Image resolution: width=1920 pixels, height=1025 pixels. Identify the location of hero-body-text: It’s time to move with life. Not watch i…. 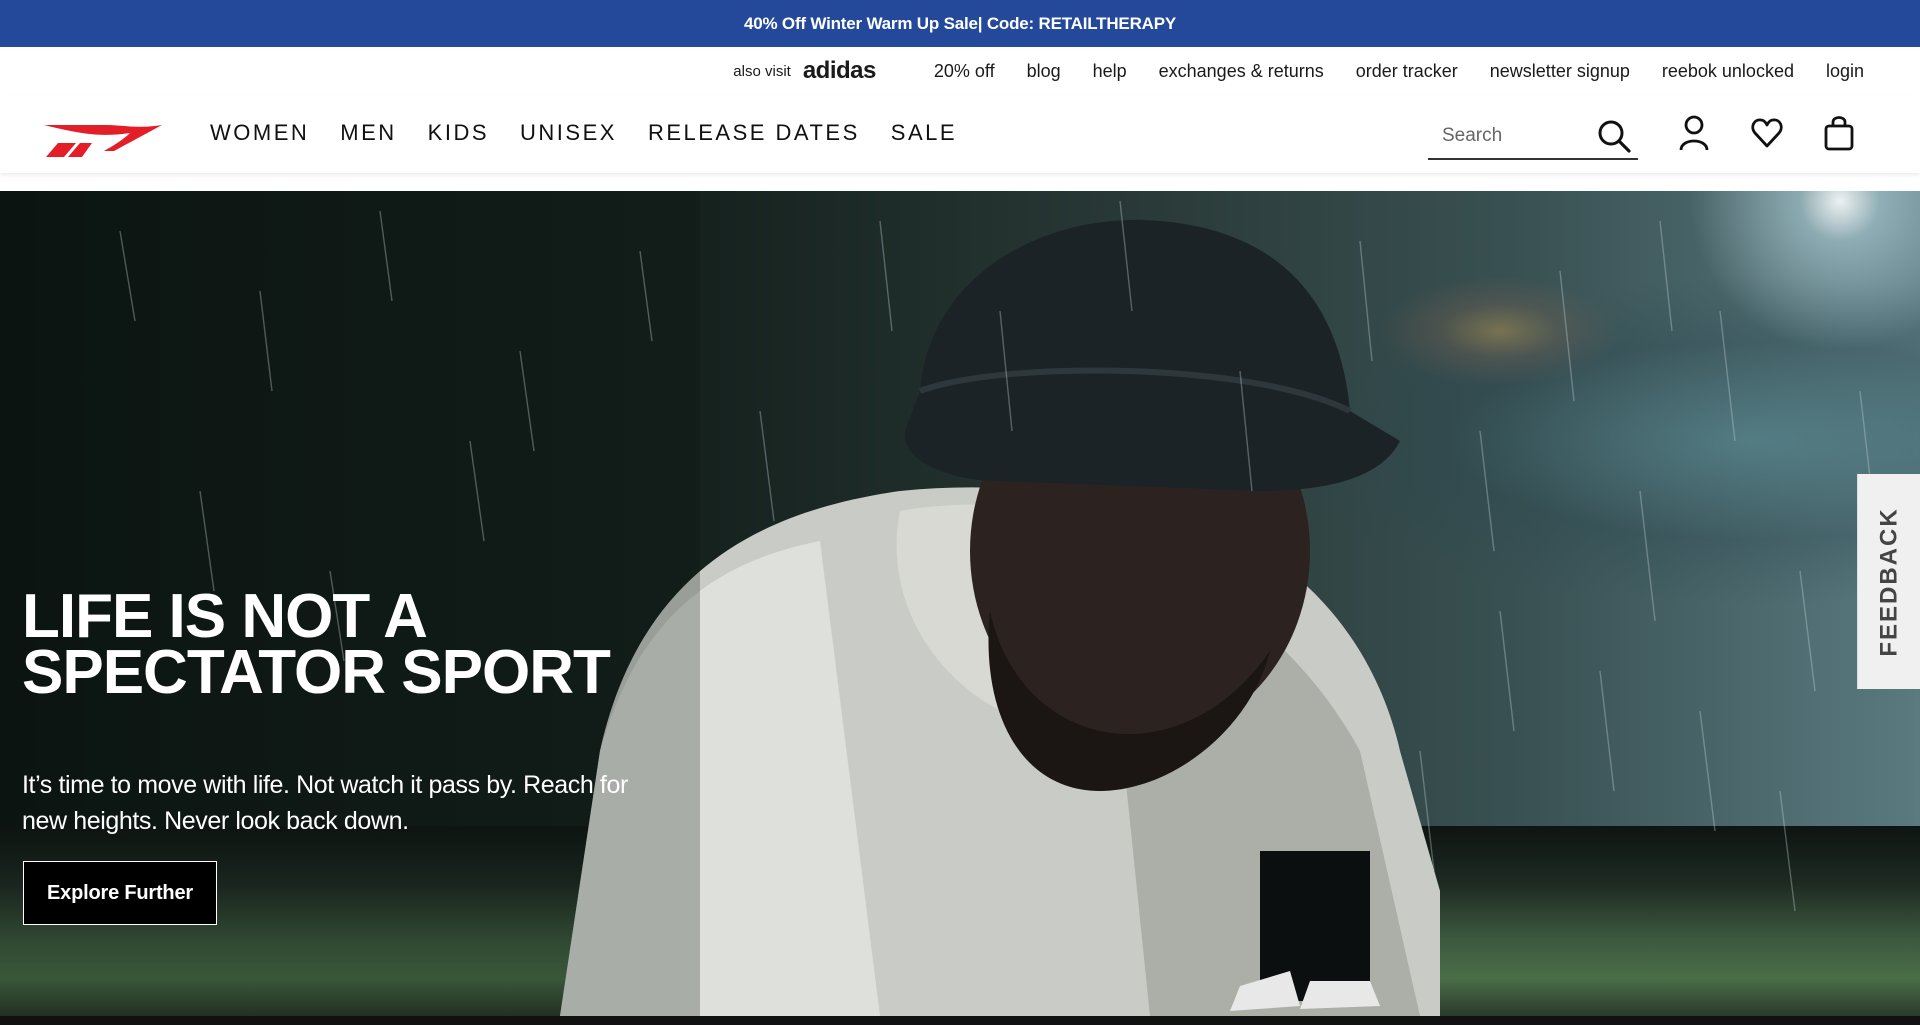
(325, 803).